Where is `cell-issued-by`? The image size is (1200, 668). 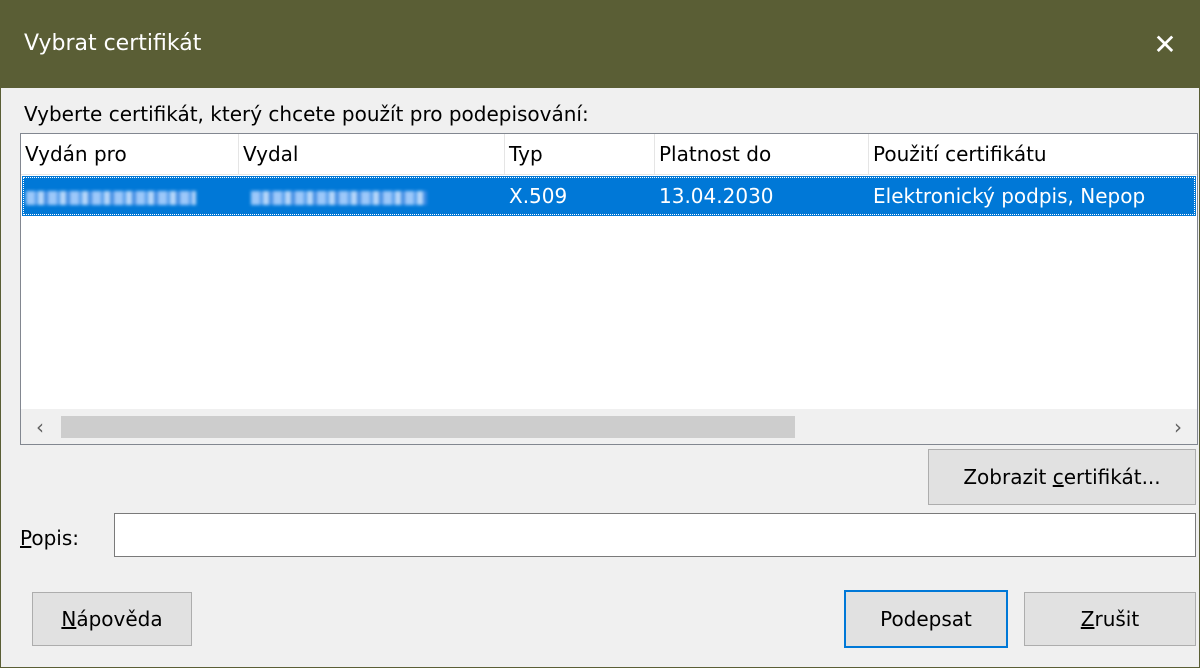
cell-issued-by is located at coordinates (372, 196).